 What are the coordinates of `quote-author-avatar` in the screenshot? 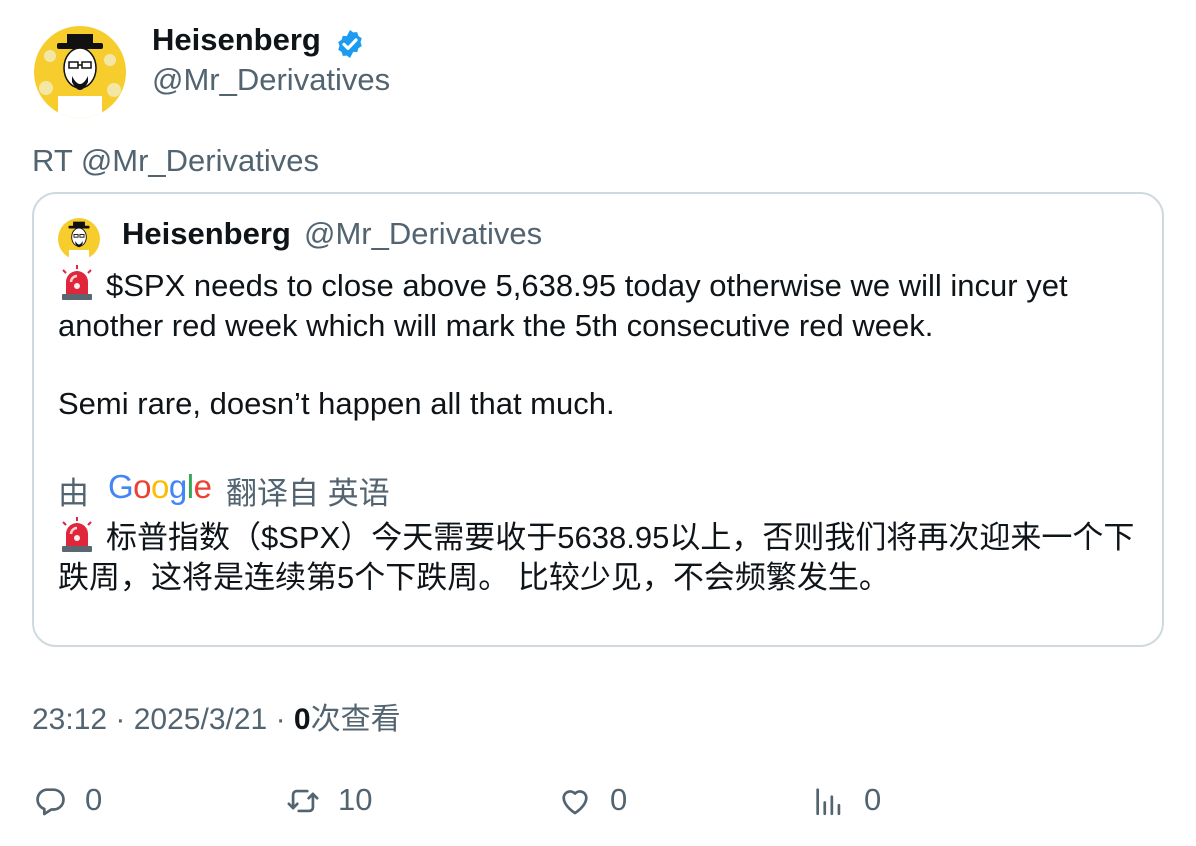 It's located at (79, 239).